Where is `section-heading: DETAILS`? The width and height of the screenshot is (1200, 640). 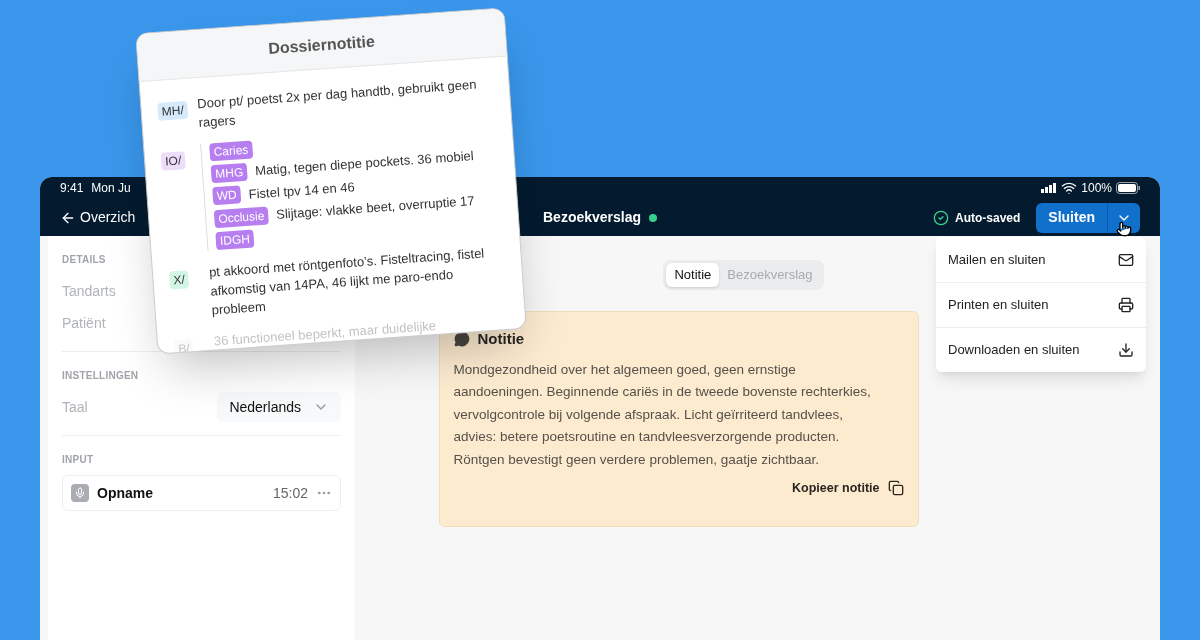 section-heading: DETAILS is located at coordinates (84, 260).